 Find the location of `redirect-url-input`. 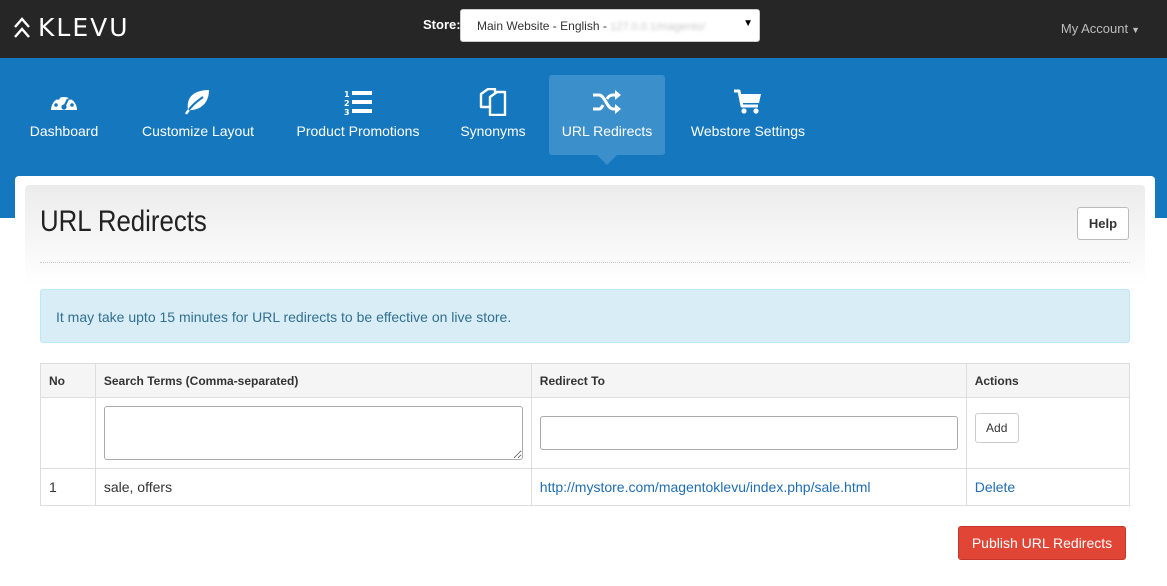

redirect-url-input is located at coordinates (748, 433).